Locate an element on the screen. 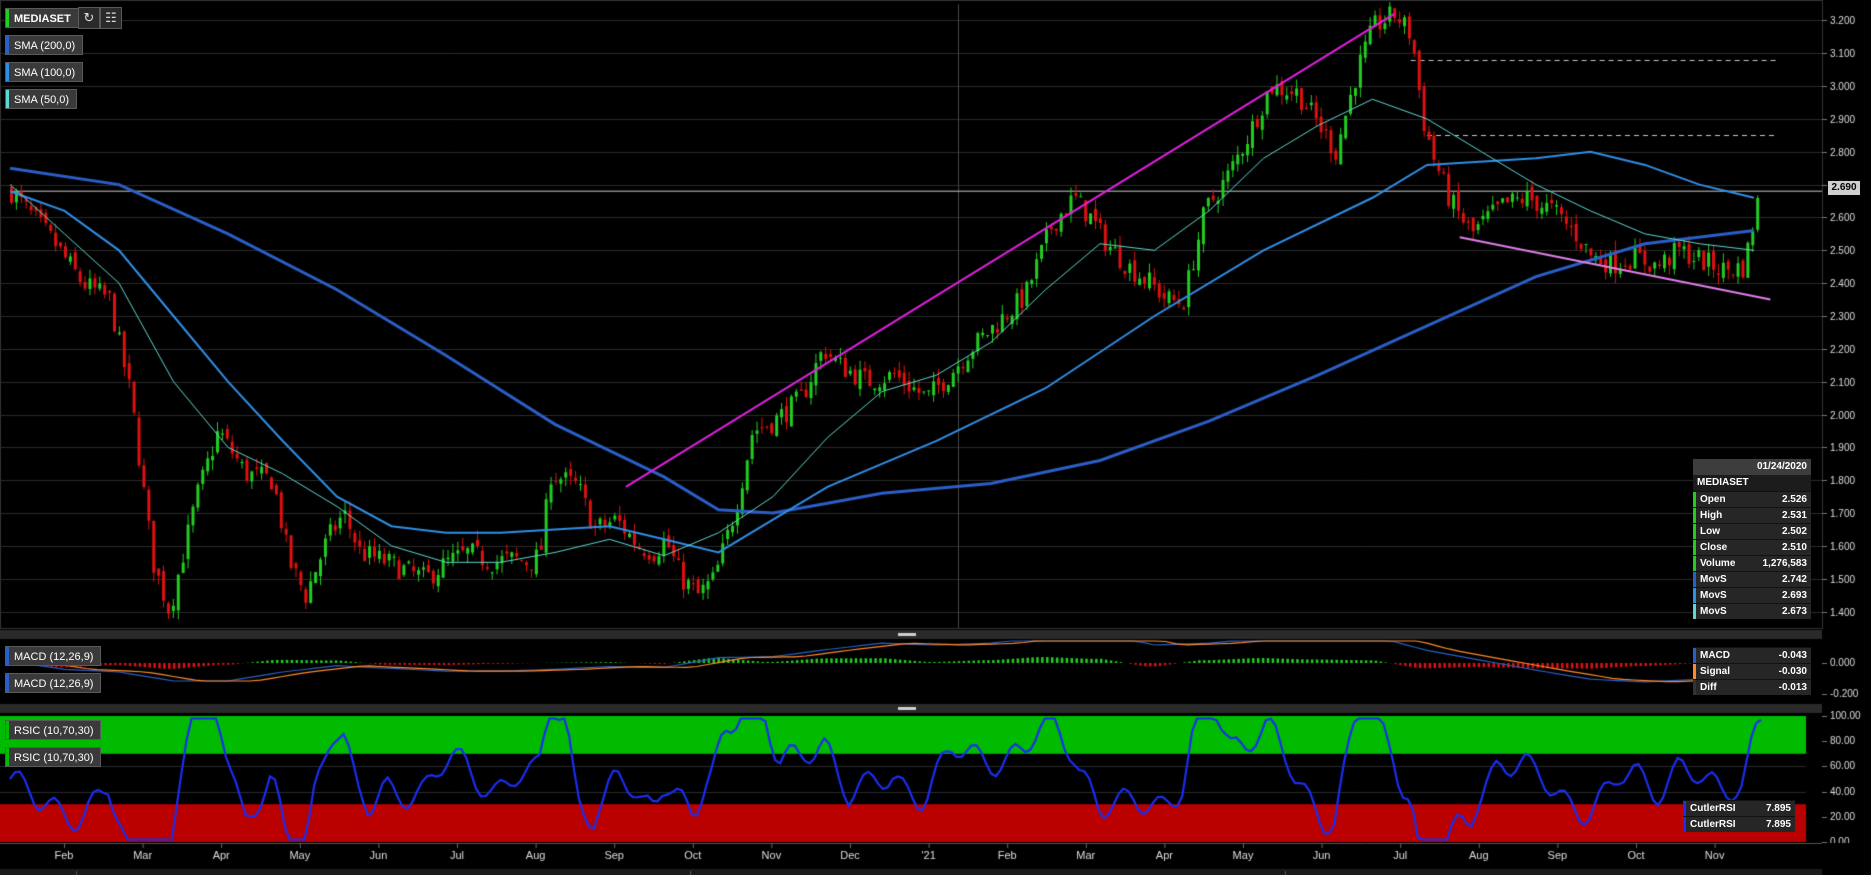 The height and width of the screenshot is (875, 1871). data-row-sma200: MovS 2.742 is located at coordinates (1752, 579).